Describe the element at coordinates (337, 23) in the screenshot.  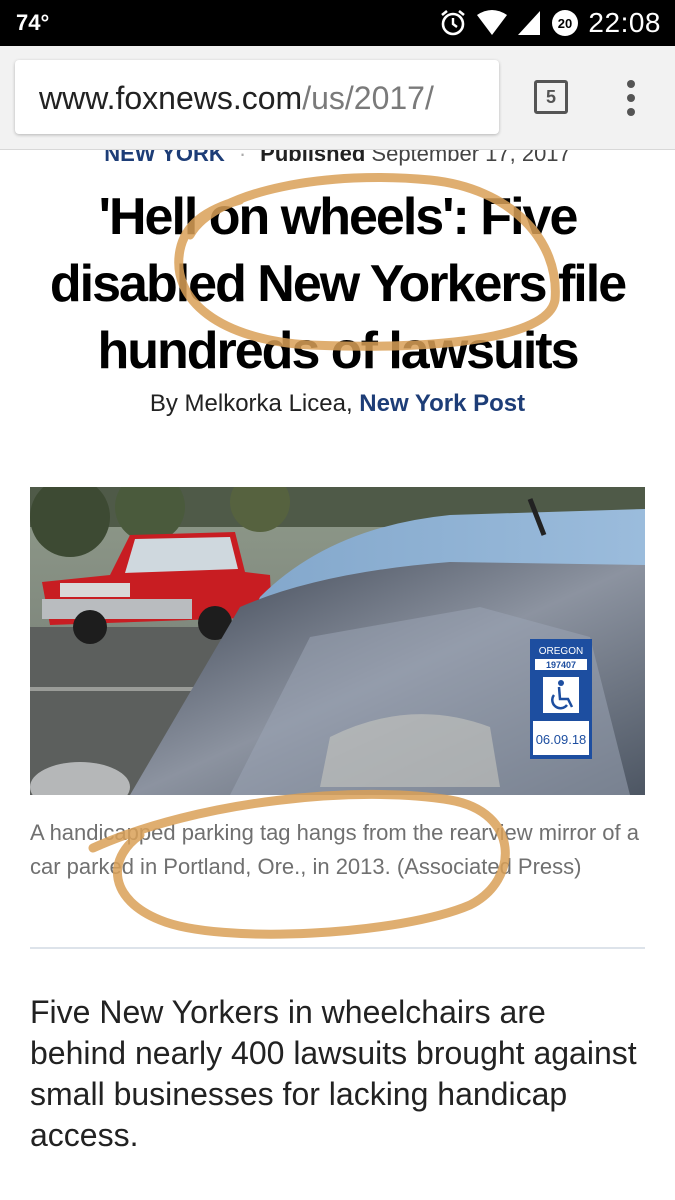
I see `status-bar: 74° 20 22:08` at that location.